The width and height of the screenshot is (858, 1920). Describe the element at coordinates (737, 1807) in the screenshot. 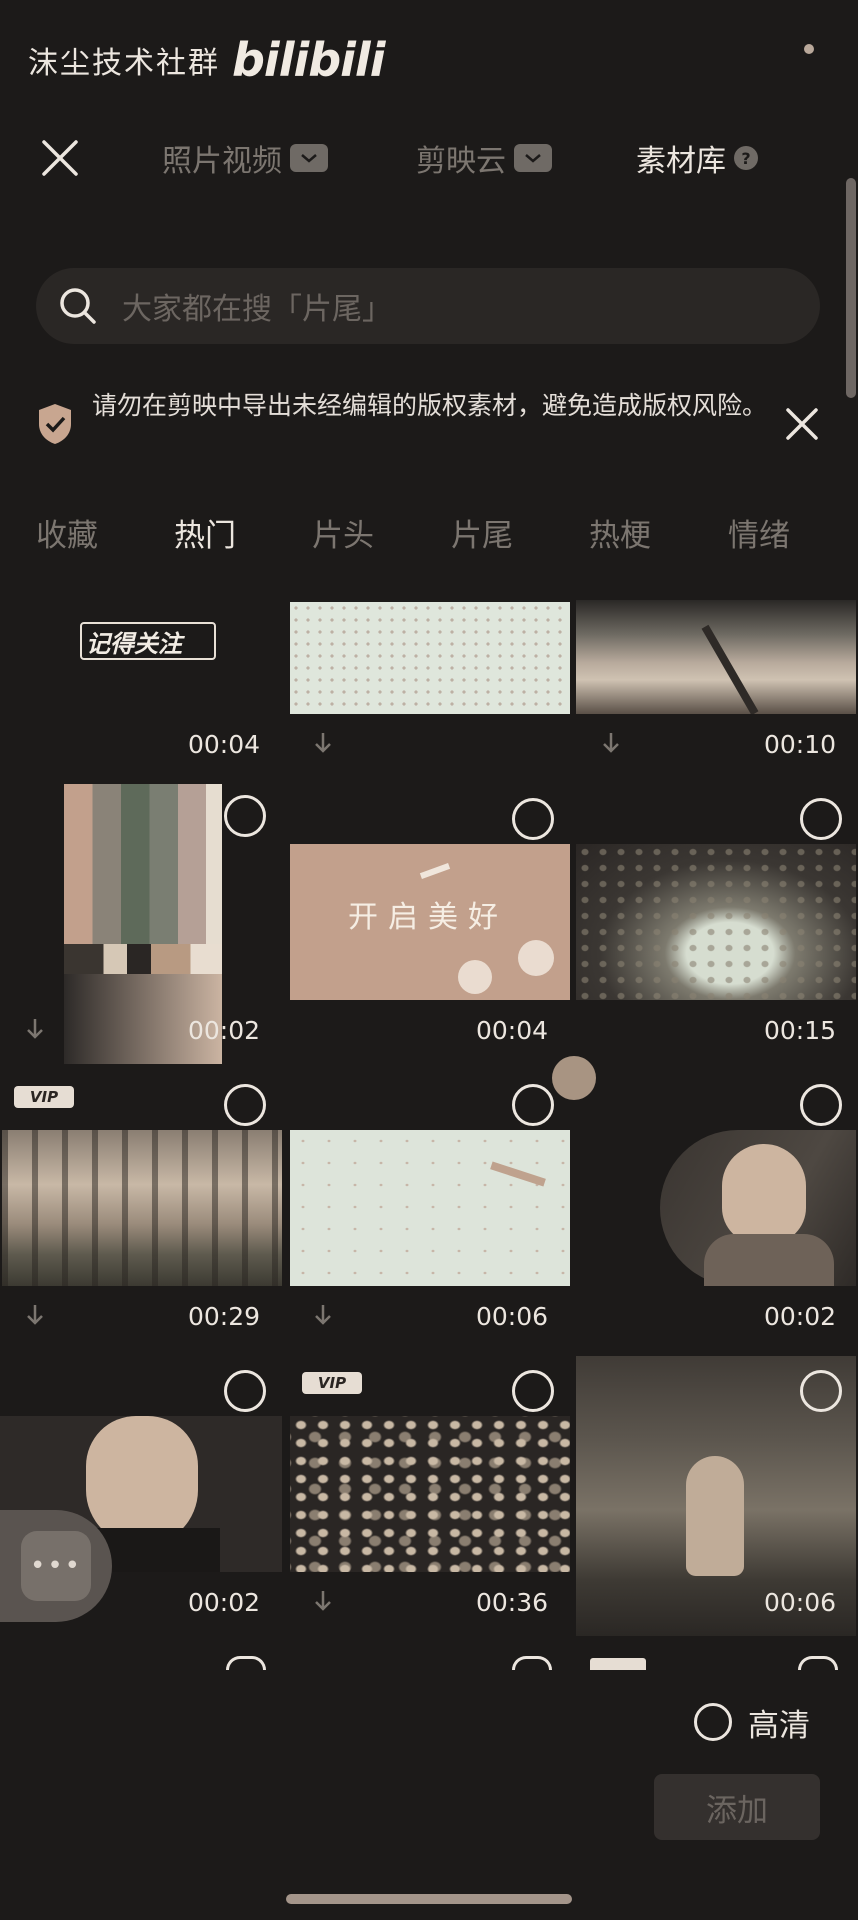

I see `add-button: 添加` at that location.